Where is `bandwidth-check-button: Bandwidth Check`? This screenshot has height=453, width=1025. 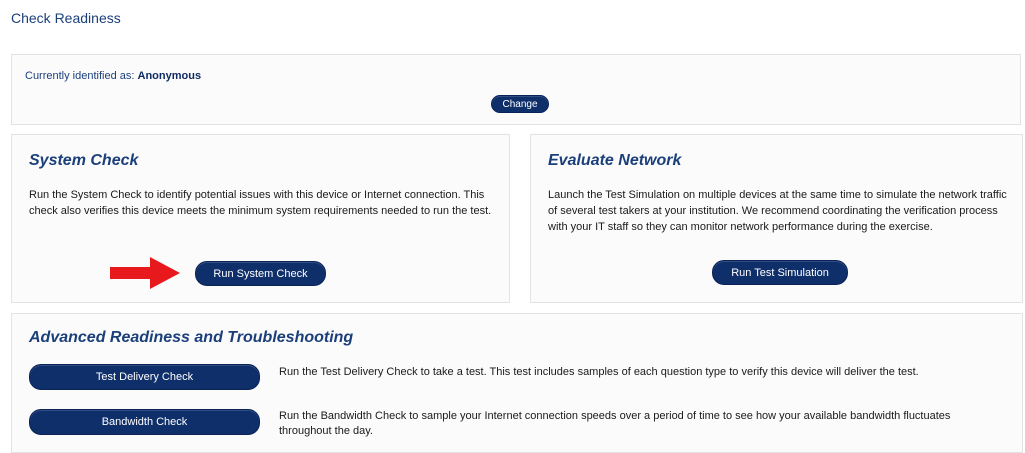 bandwidth-check-button: Bandwidth Check is located at coordinates (144, 422).